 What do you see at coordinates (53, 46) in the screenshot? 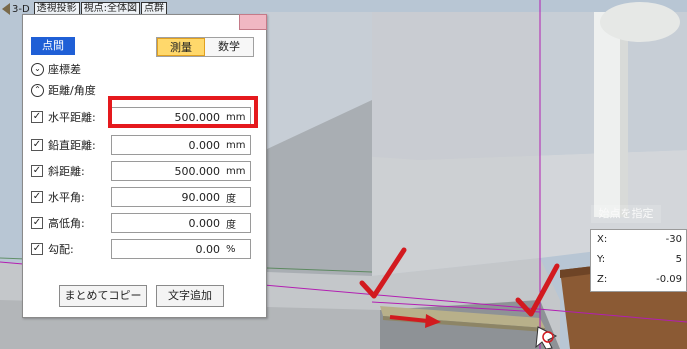
I see `point-distance-badge: 点間` at bounding box center [53, 46].